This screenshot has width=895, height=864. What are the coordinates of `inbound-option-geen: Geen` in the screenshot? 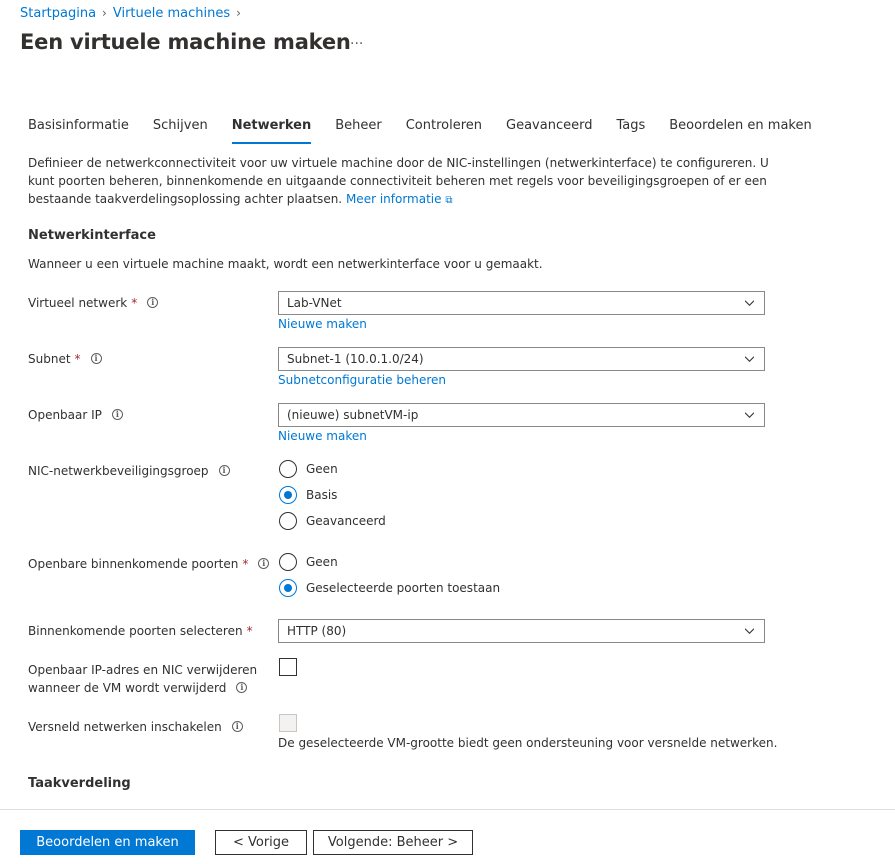 It's located at (308, 562).